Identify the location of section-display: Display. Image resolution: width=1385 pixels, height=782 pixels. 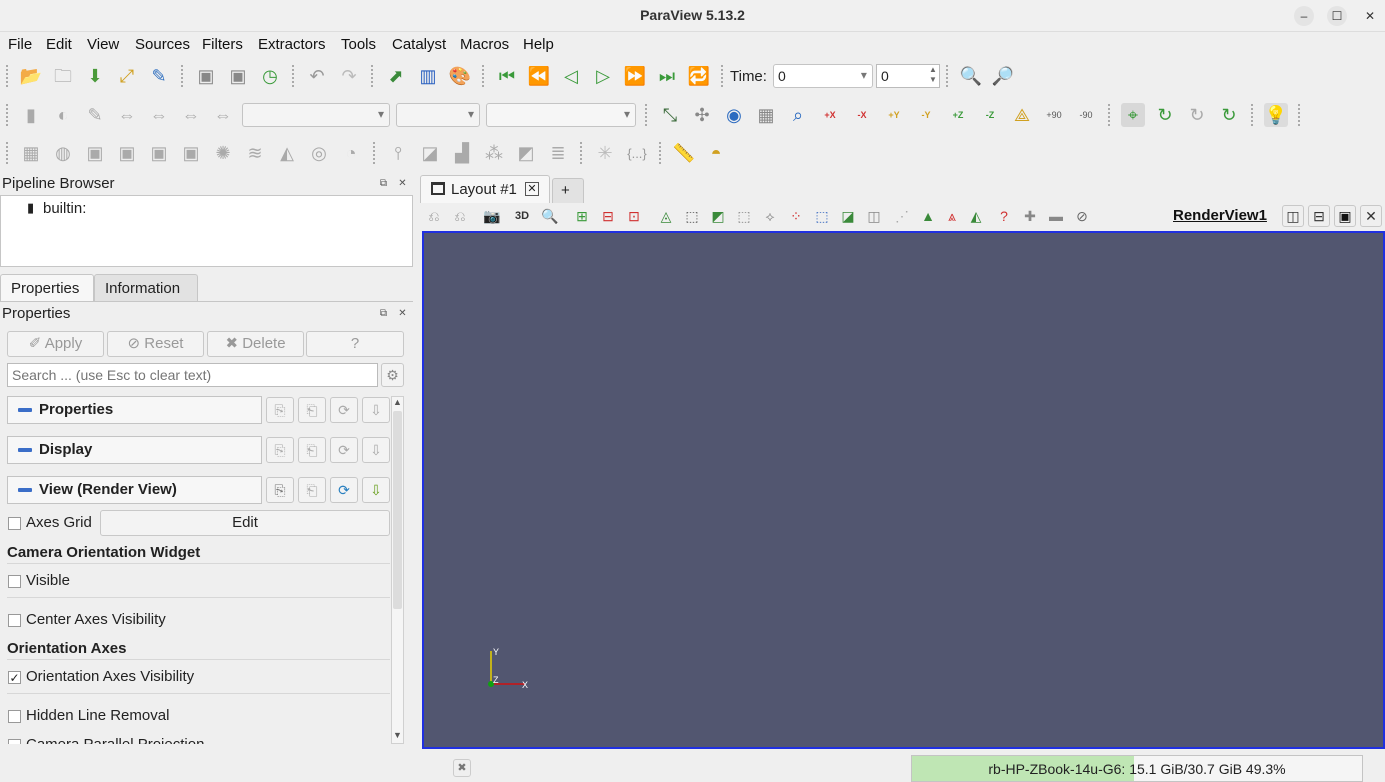
(134, 450).